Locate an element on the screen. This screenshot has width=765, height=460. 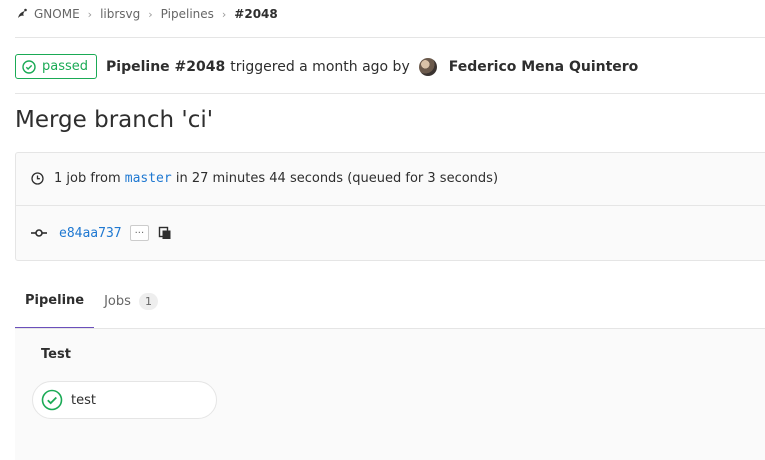
clock-icon is located at coordinates (37, 178).